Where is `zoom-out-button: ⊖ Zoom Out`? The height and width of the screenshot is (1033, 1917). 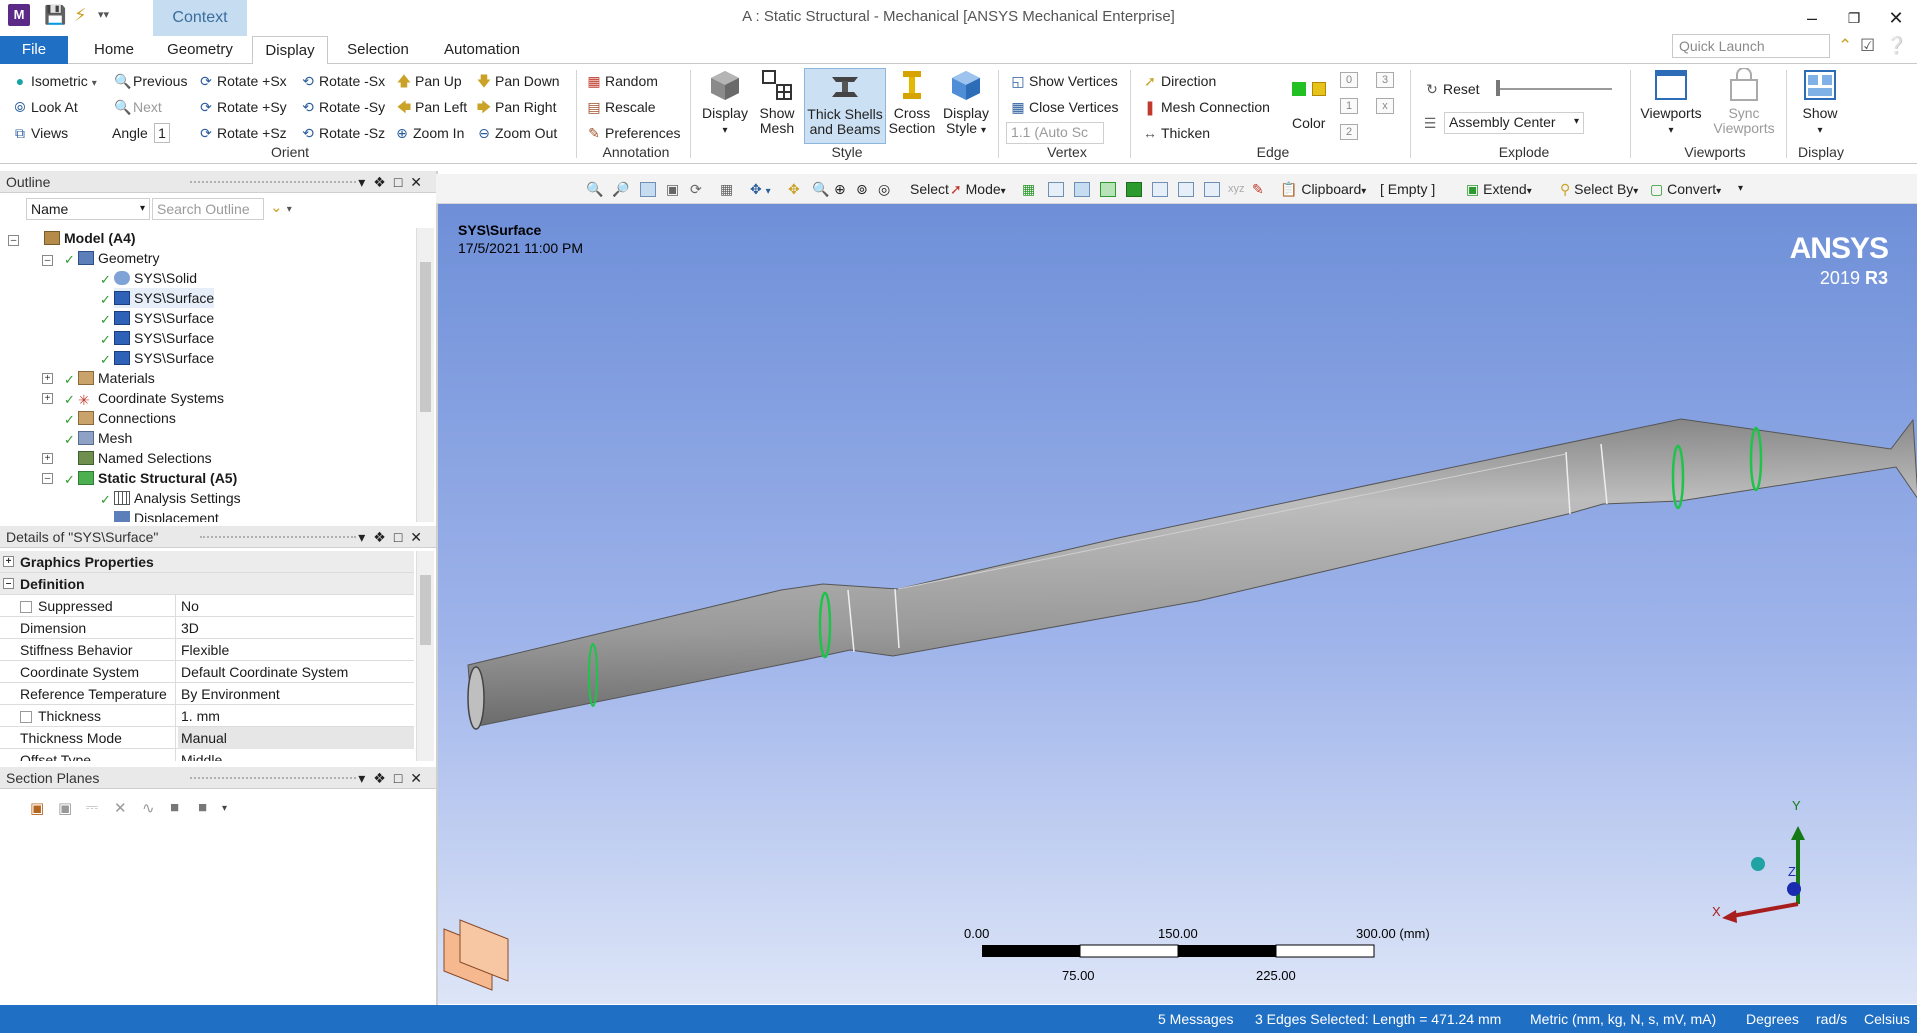
zoom-out-button: ⊖ Zoom Out is located at coordinates (516, 133).